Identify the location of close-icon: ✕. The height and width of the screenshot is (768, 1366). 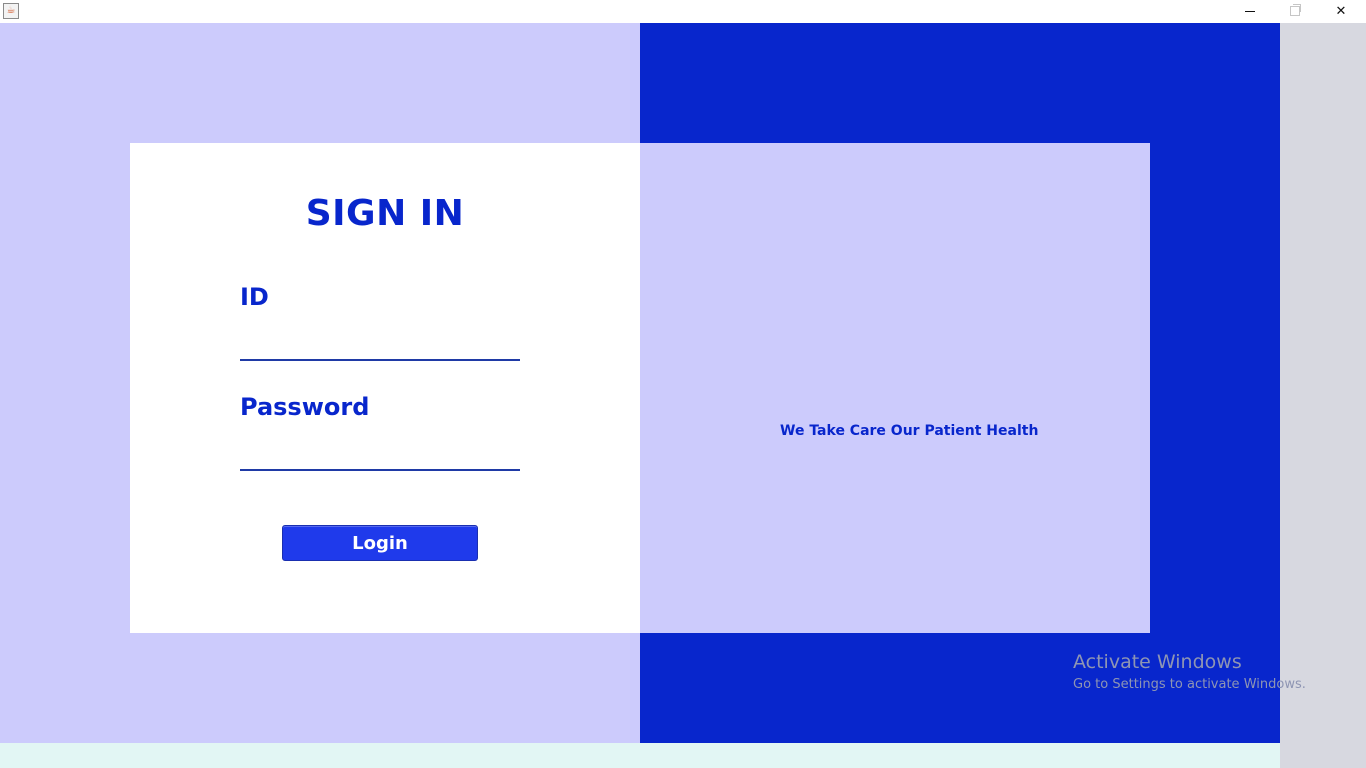
(1341, 11).